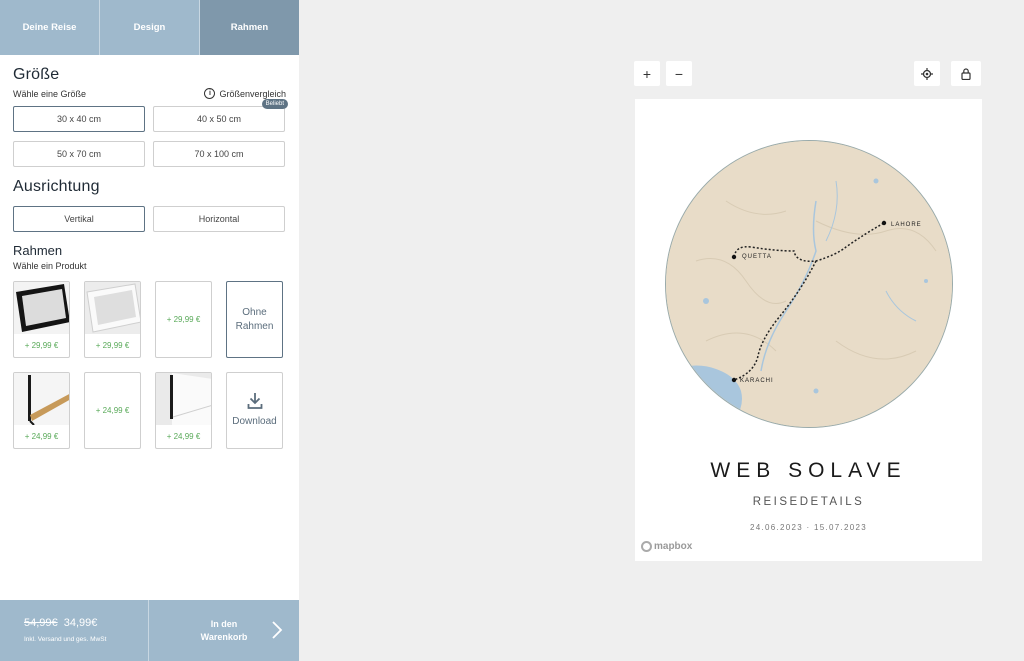 The image size is (1024, 661). Describe the element at coordinates (80, 623) in the screenshot. I see `new-price: 34,99€` at that location.